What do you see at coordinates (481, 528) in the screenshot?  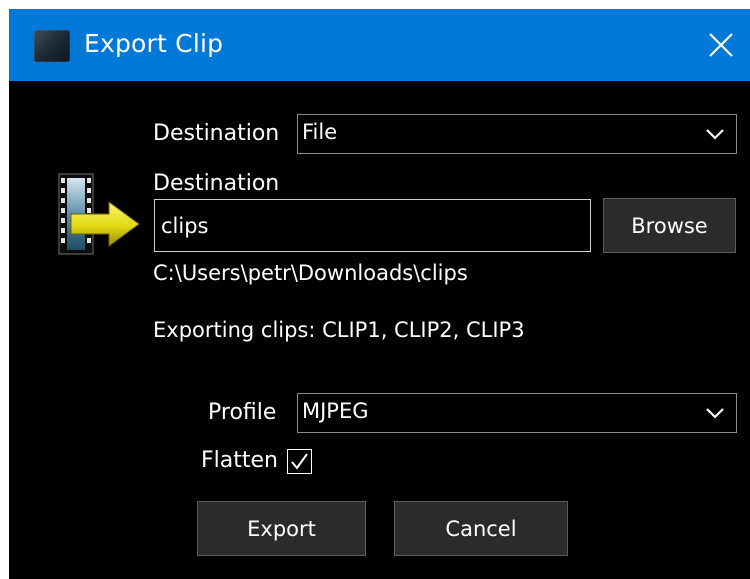 I see `cancel-button: Cancel` at bounding box center [481, 528].